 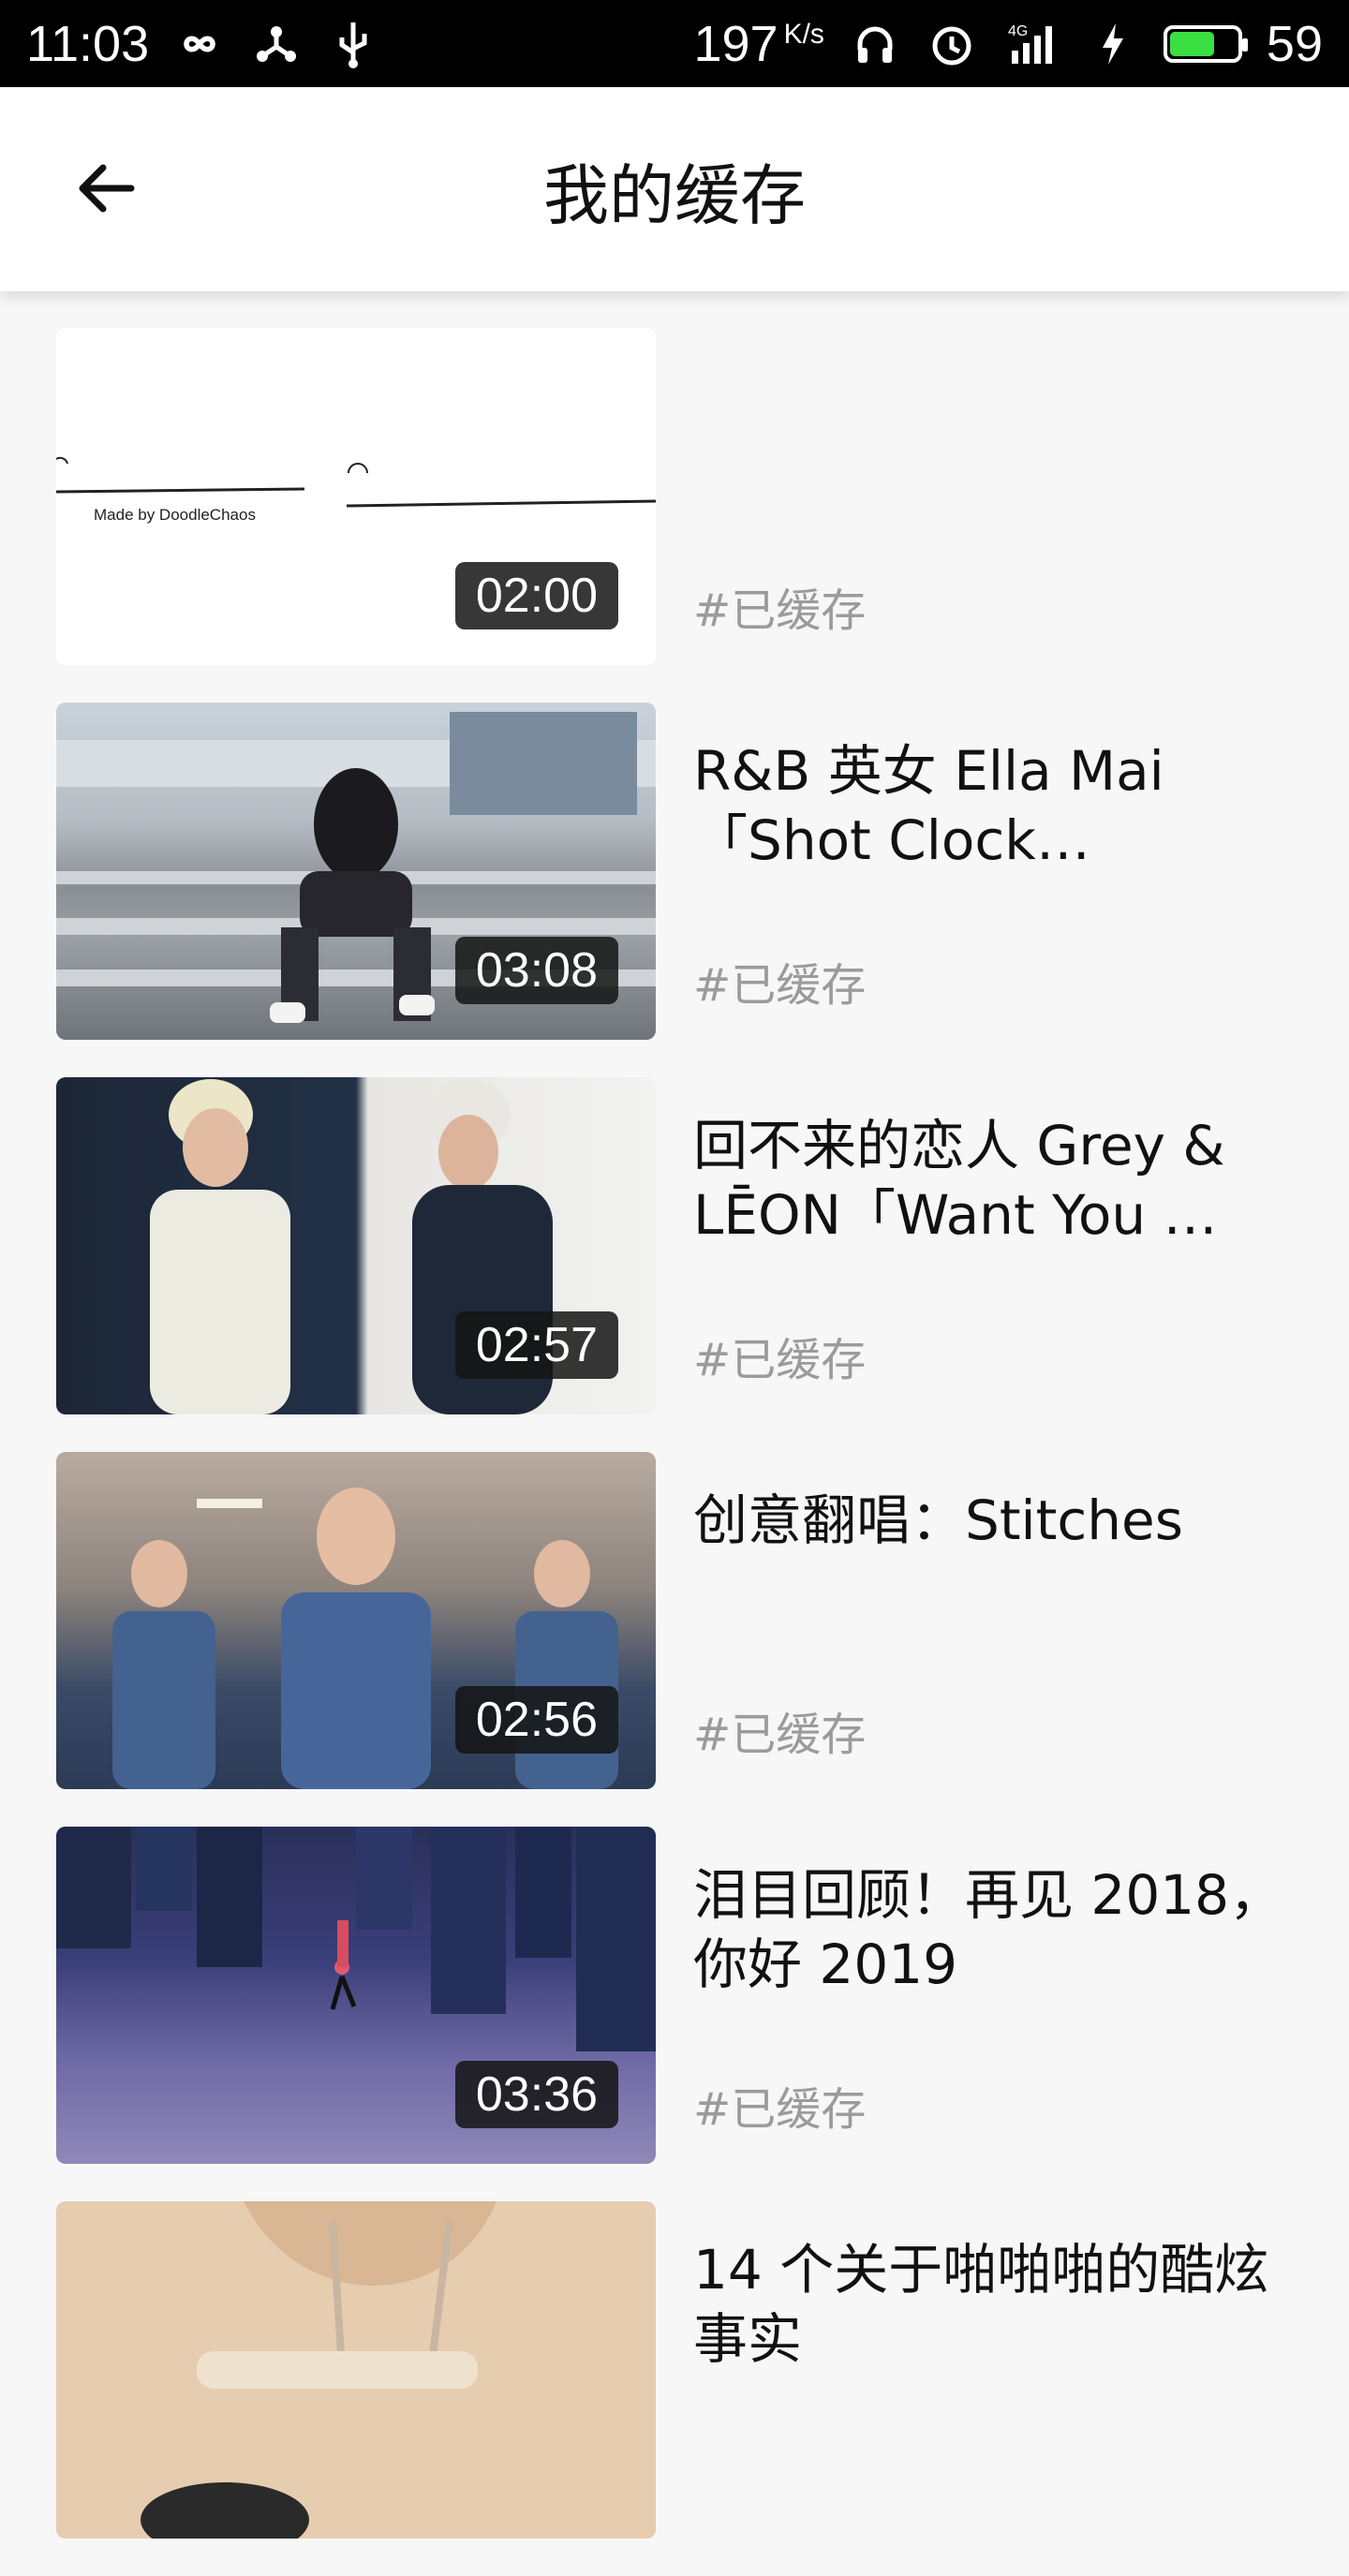 What do you see at coordinates (993, 1520) in the screenshot?
I see `video-title: 创意翻唱：Stitches` at bounding box center [993, 1520].